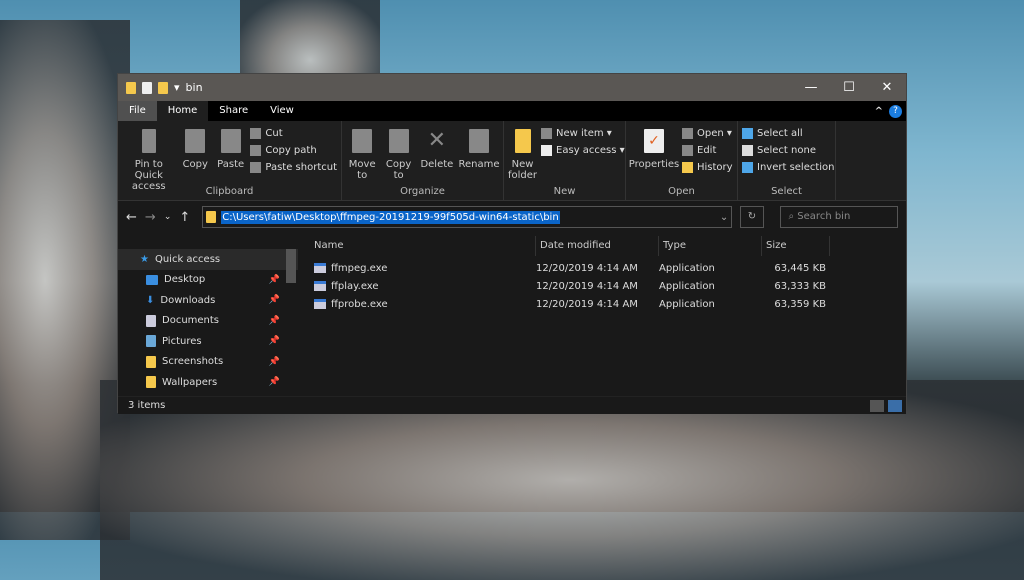  What do you see at coordinates (147, 405) in the screenshot?
I see `item-count: 3 items` at bounding box center [147, 405].